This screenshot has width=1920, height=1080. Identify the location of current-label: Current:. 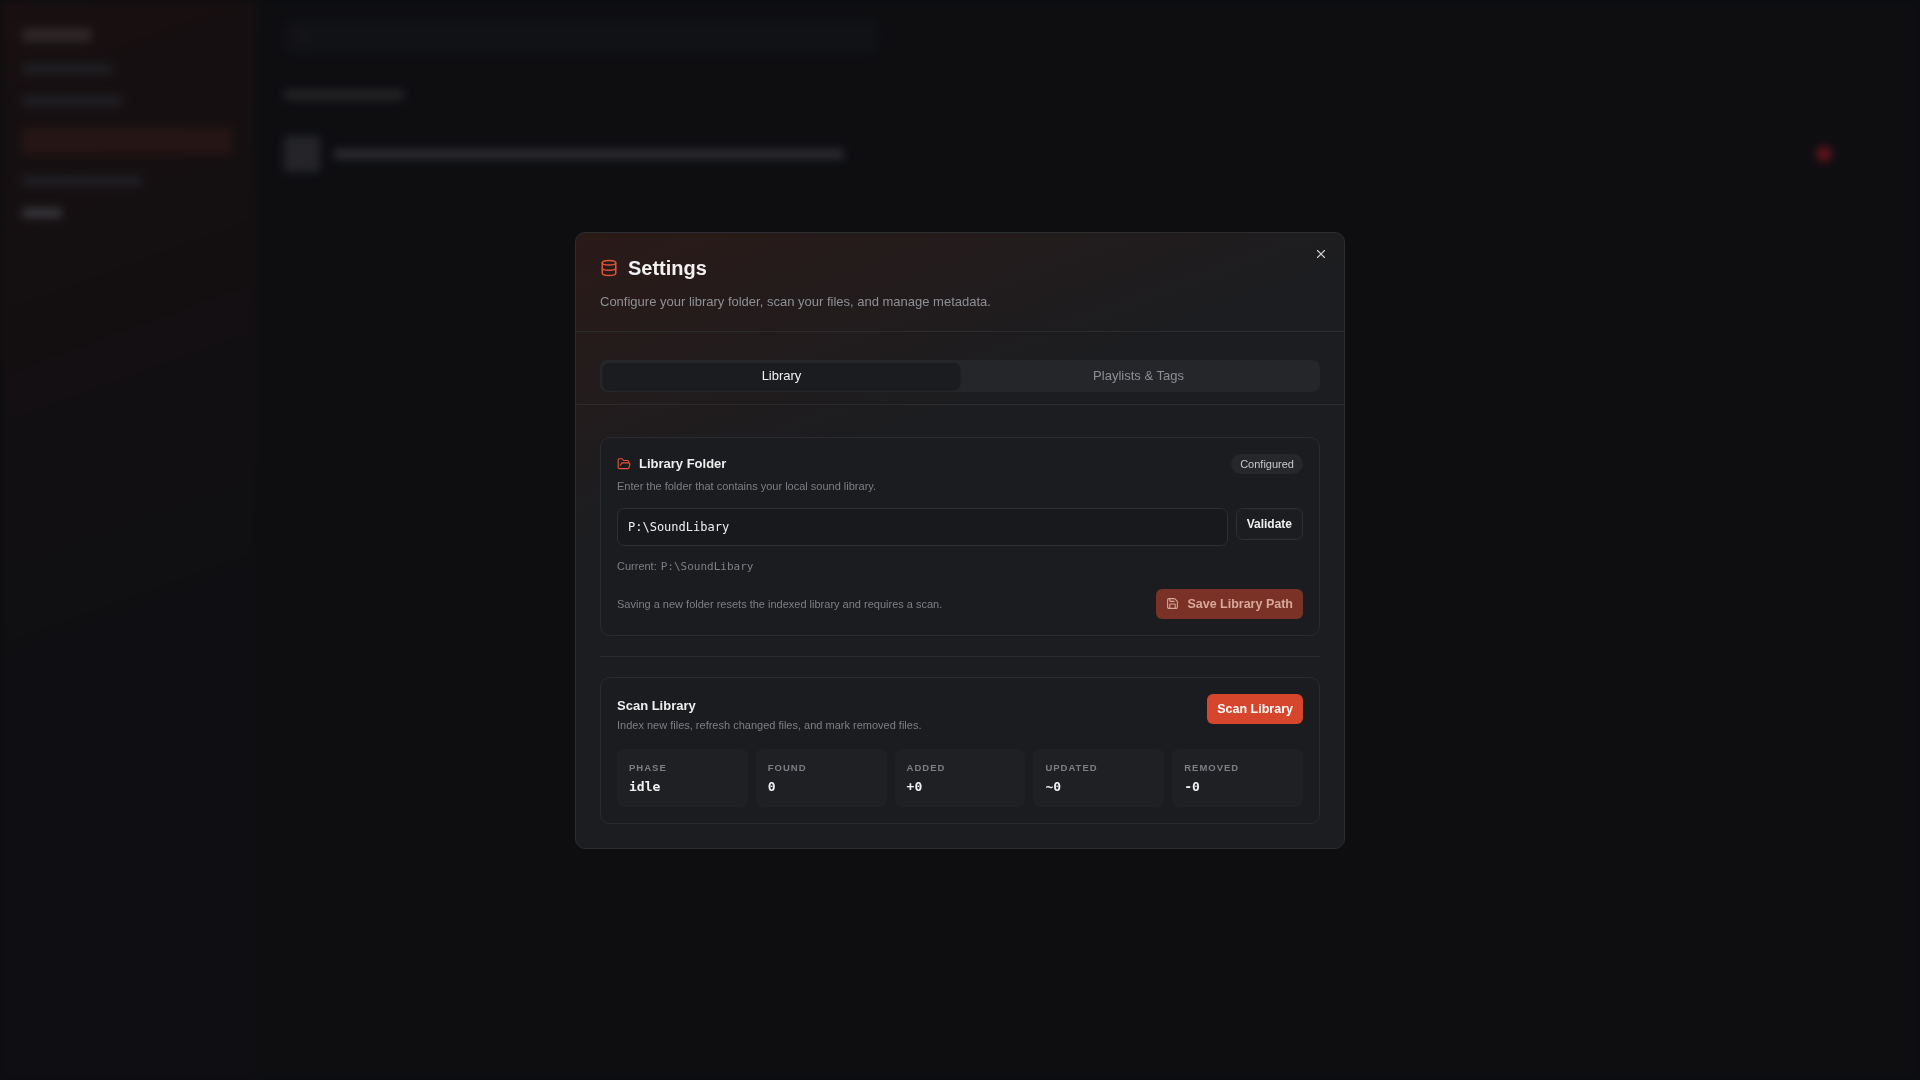
(637, 566).